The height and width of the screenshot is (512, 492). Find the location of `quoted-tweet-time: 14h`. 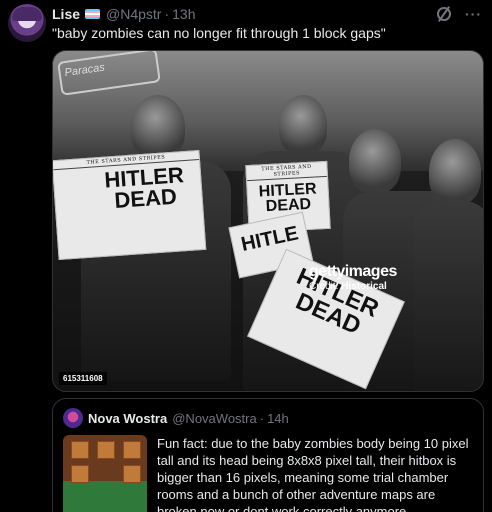

quoted-tweet-time: 14h is located at coordinates (278, 418).